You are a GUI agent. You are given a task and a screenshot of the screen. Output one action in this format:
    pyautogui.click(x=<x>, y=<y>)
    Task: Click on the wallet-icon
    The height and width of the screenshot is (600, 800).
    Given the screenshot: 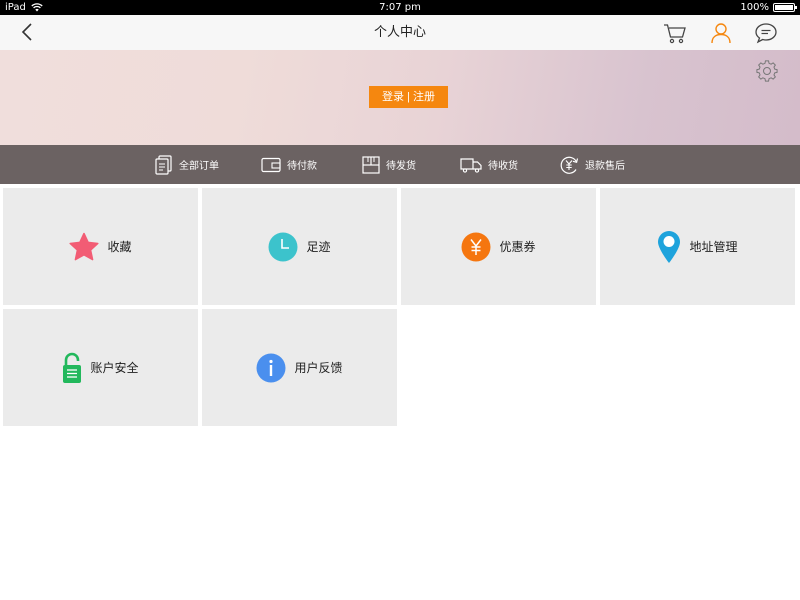 What is the action you would take?
    pyautogui.click(x=271, y=164)
    